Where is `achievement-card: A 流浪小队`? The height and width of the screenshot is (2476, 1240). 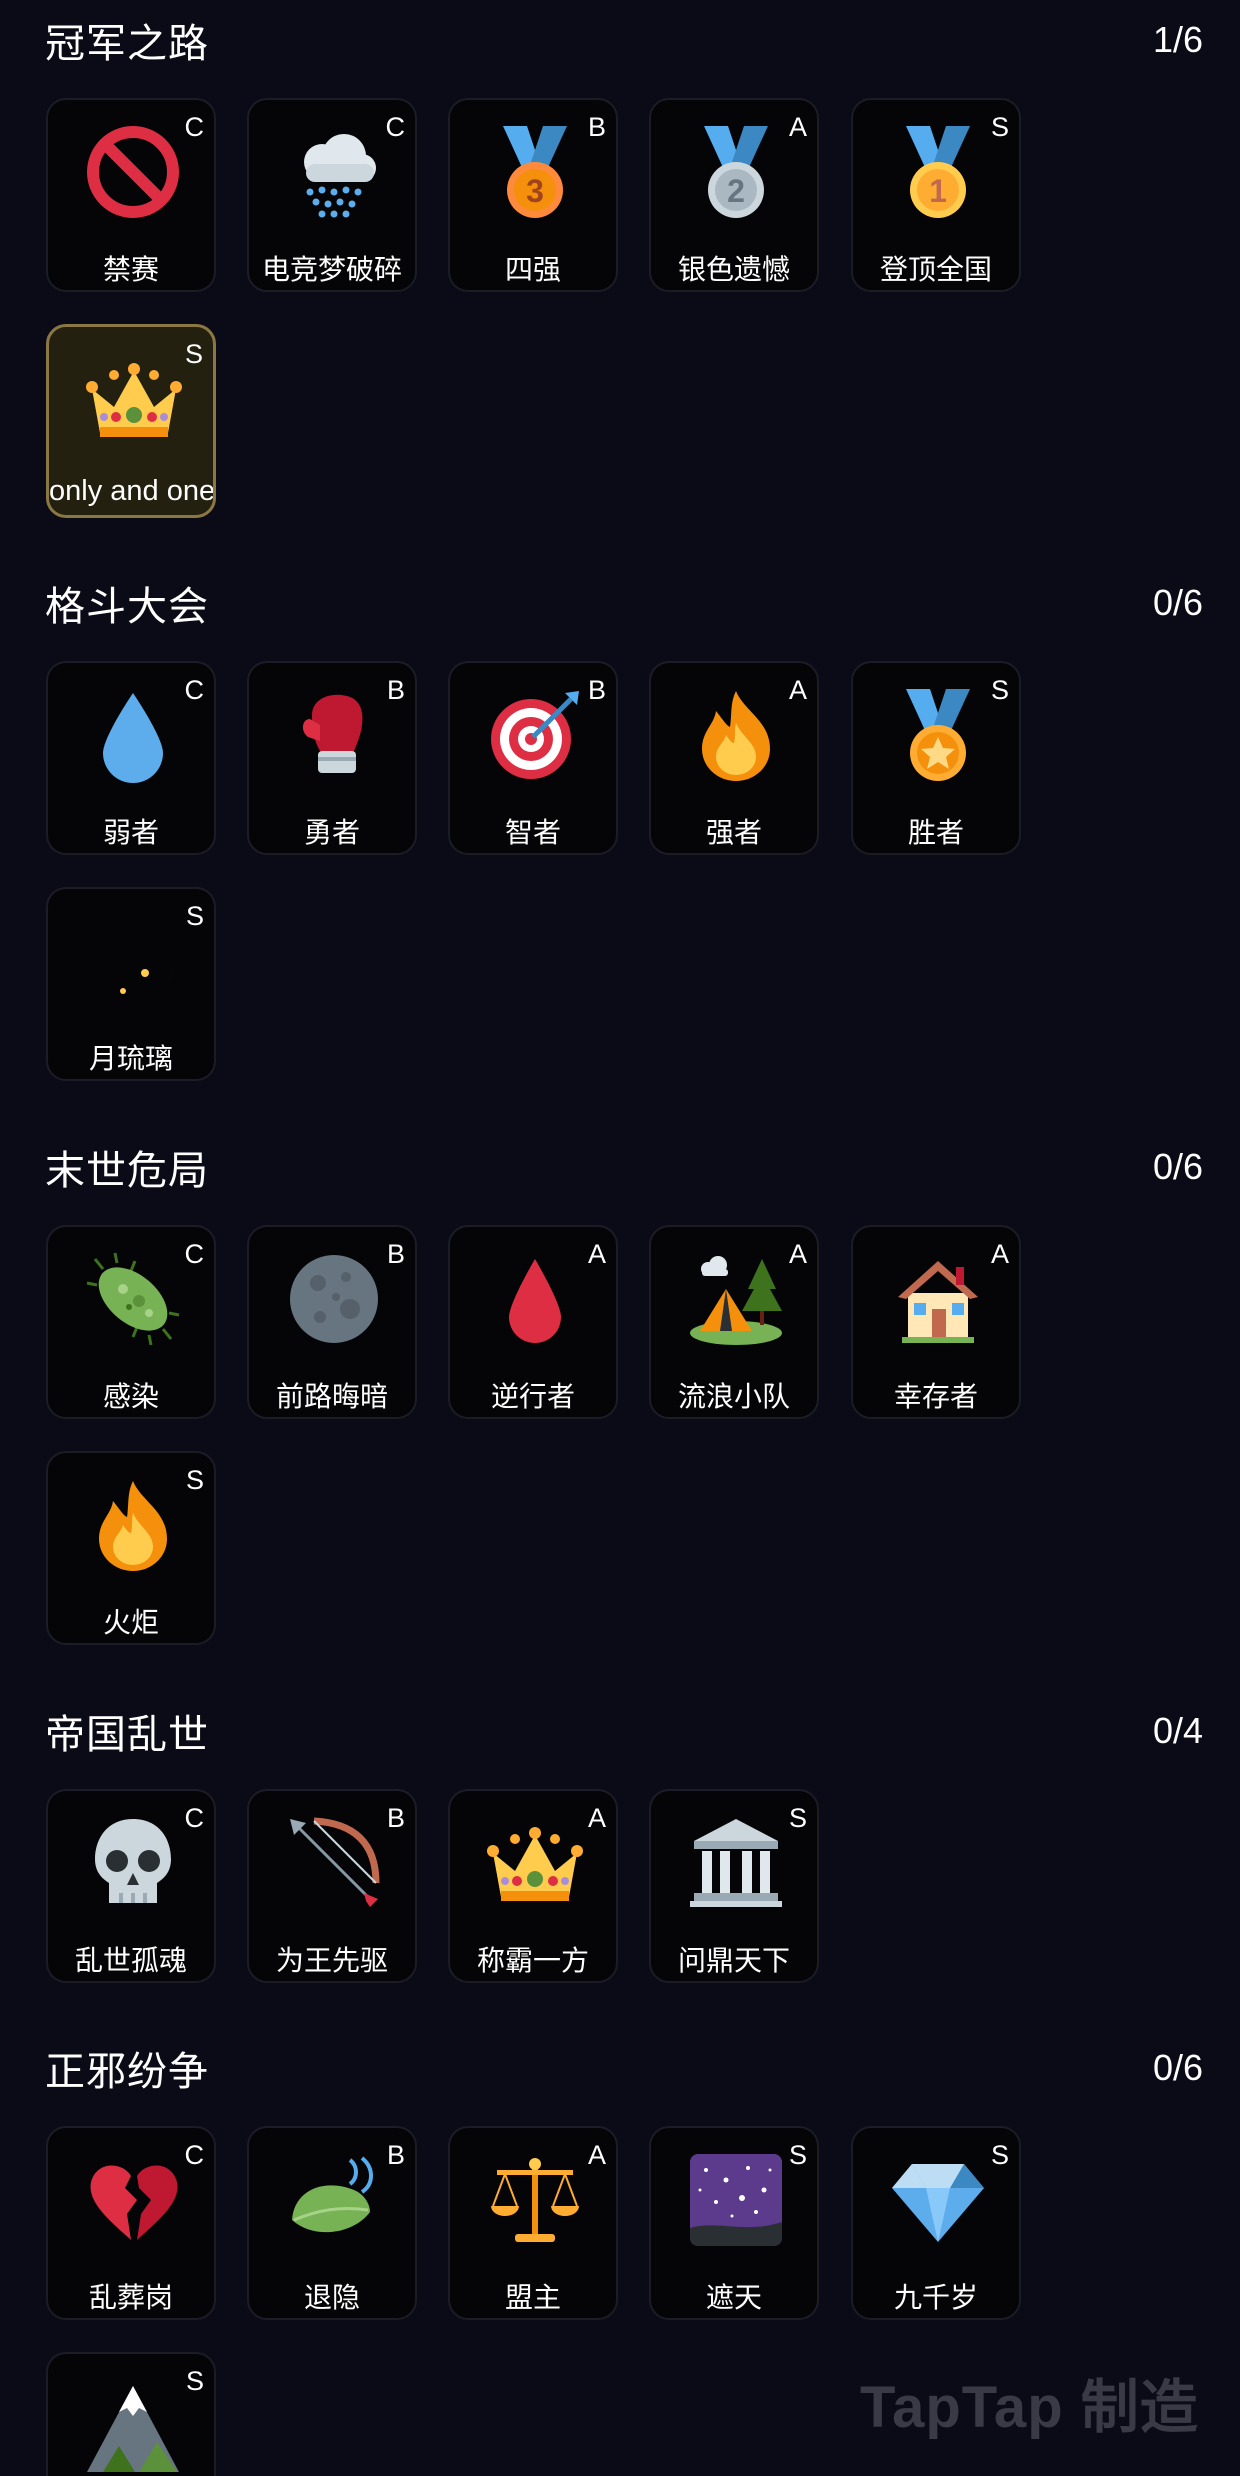 achievement-card: A 流浪小队 is located at coordinates (734, 1322).